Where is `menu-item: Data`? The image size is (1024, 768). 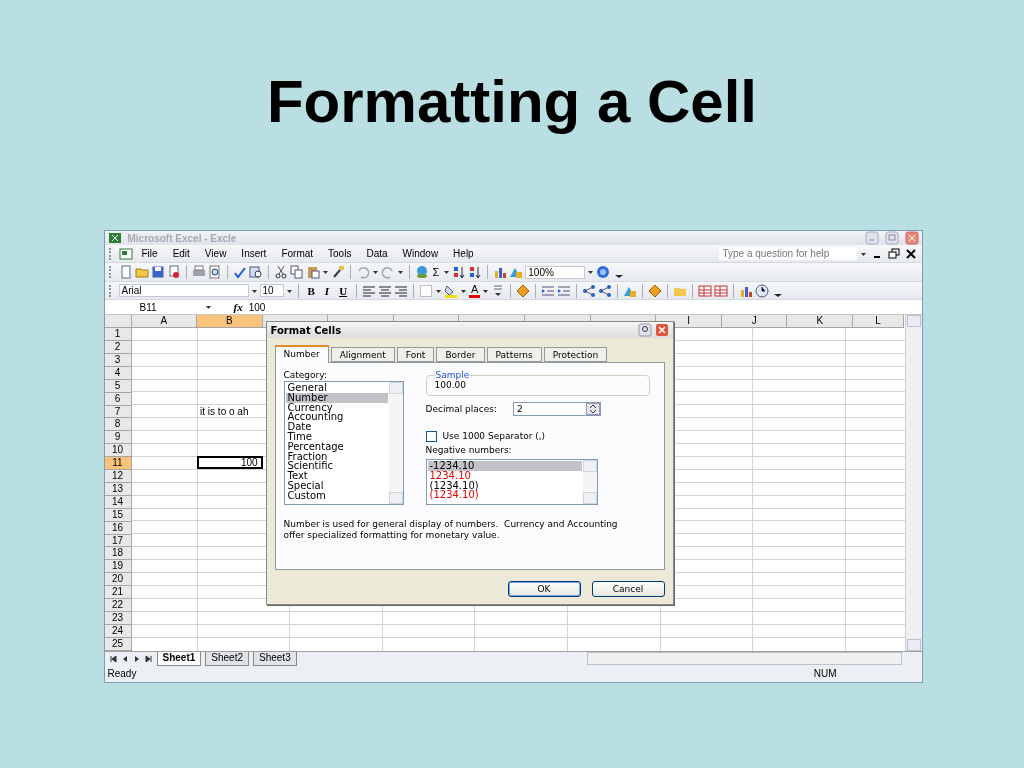 menu-item: Data is located at coordinates (377, 254).